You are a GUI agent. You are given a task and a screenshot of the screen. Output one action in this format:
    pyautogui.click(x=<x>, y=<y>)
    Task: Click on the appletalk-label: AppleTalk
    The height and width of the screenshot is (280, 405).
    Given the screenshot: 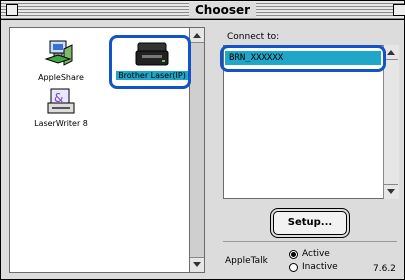 What is the action you would take?
    pyautogui.click(x=246, y=261)
    